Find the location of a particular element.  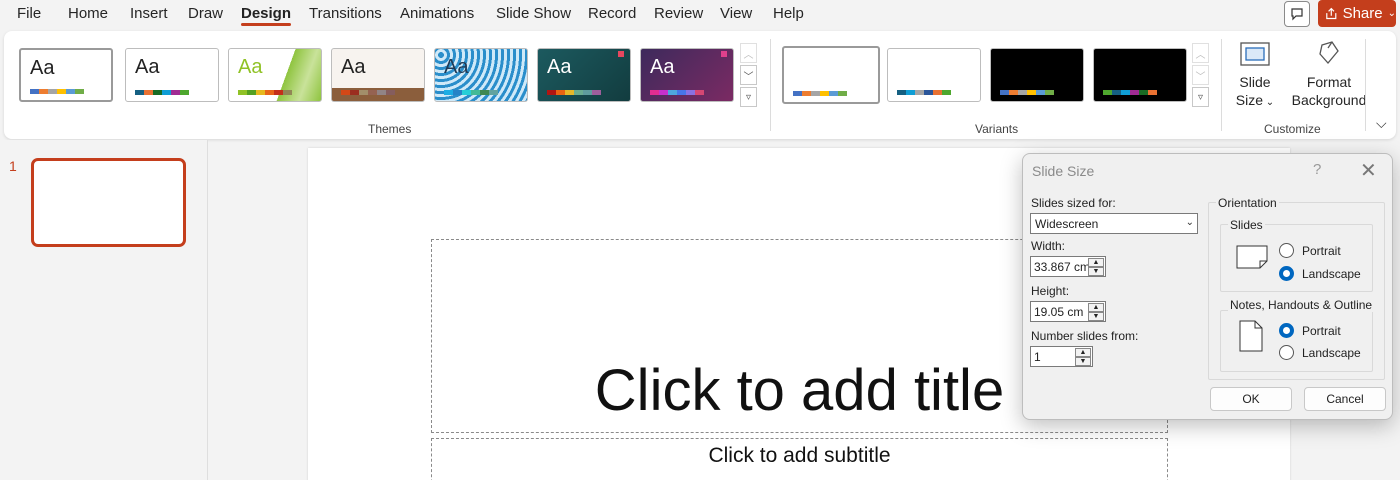

menu-home: Home is located at coordinates (88, 13).